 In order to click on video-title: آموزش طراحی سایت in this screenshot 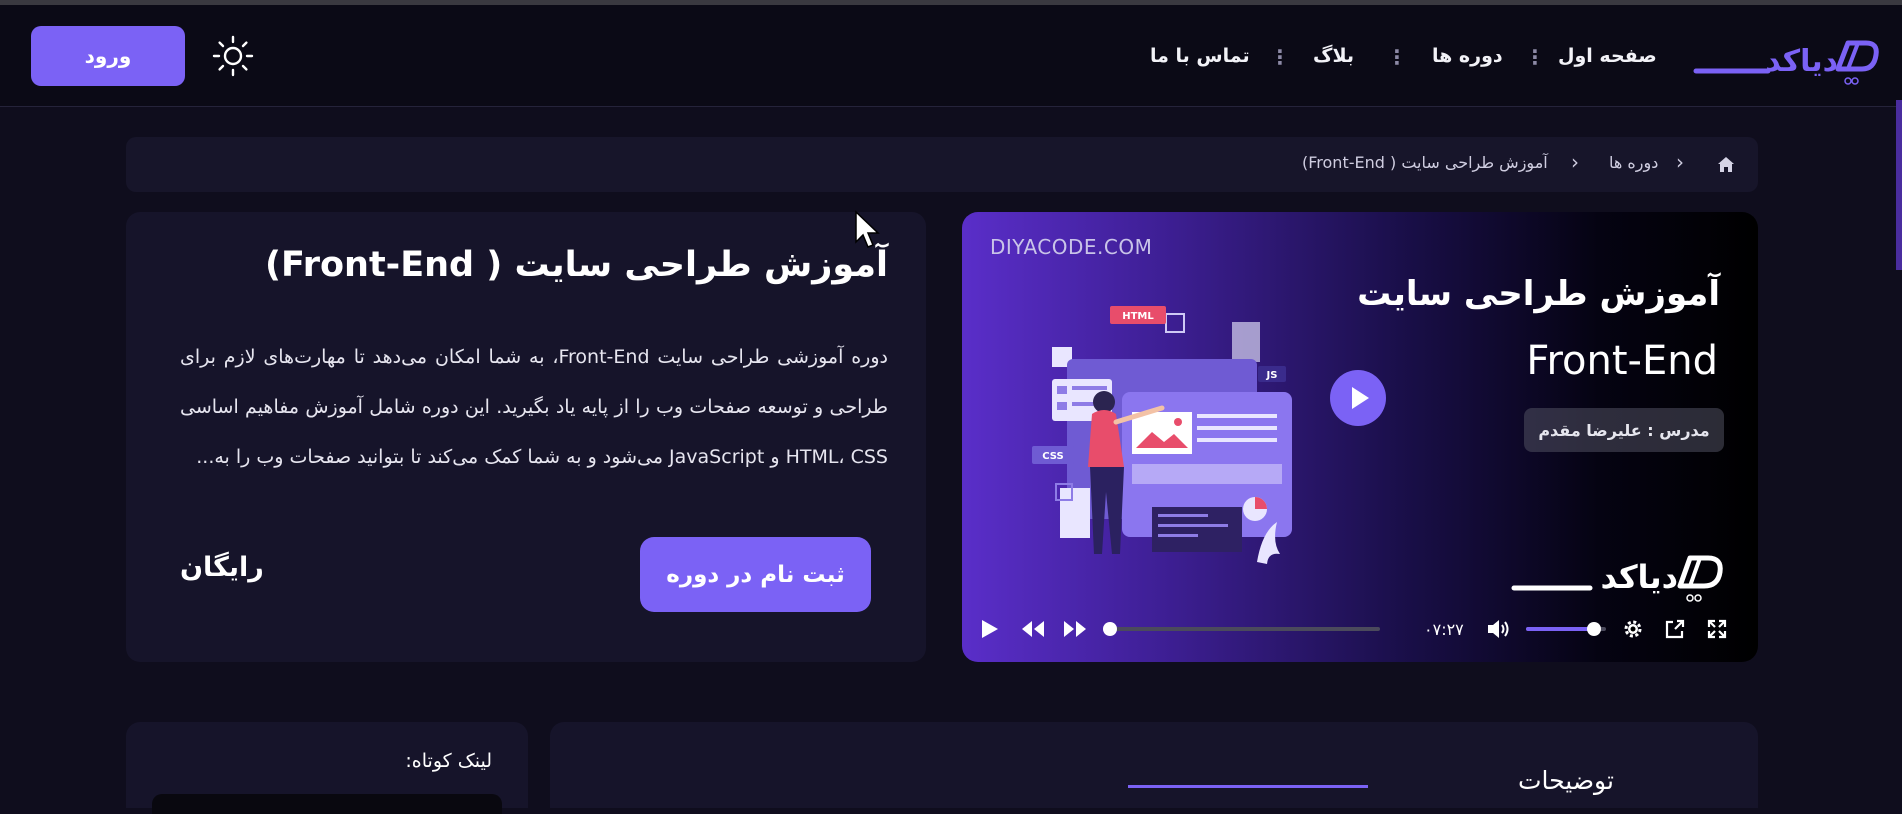, I will do `click(1538, 294)`.